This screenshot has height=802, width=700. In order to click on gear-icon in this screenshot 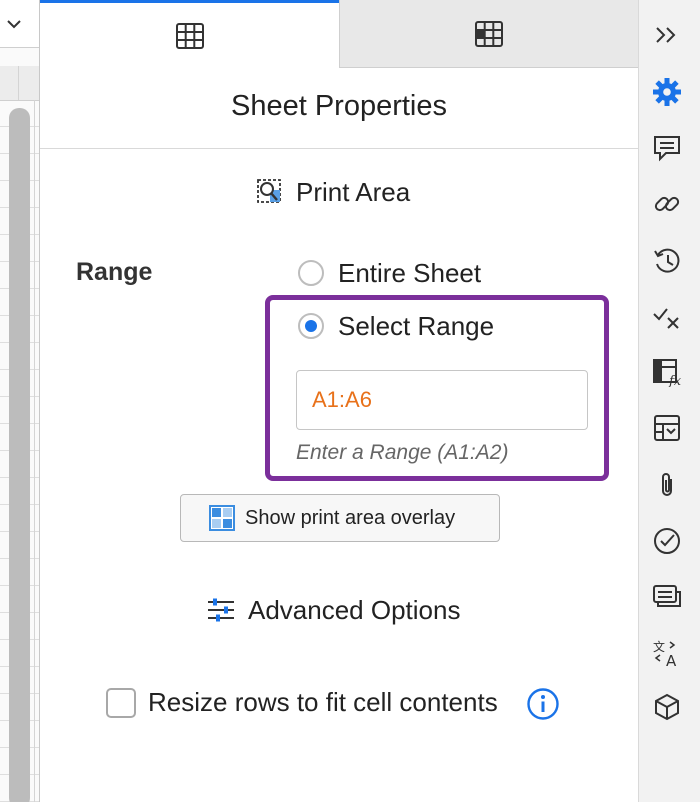, I will do `click(667, 92)`.